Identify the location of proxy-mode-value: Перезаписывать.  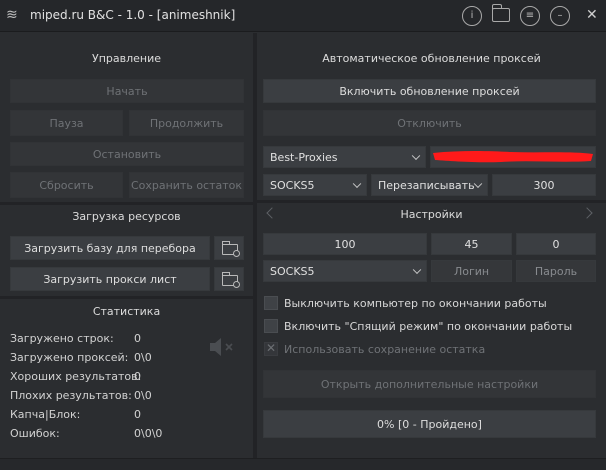
(426, 185).